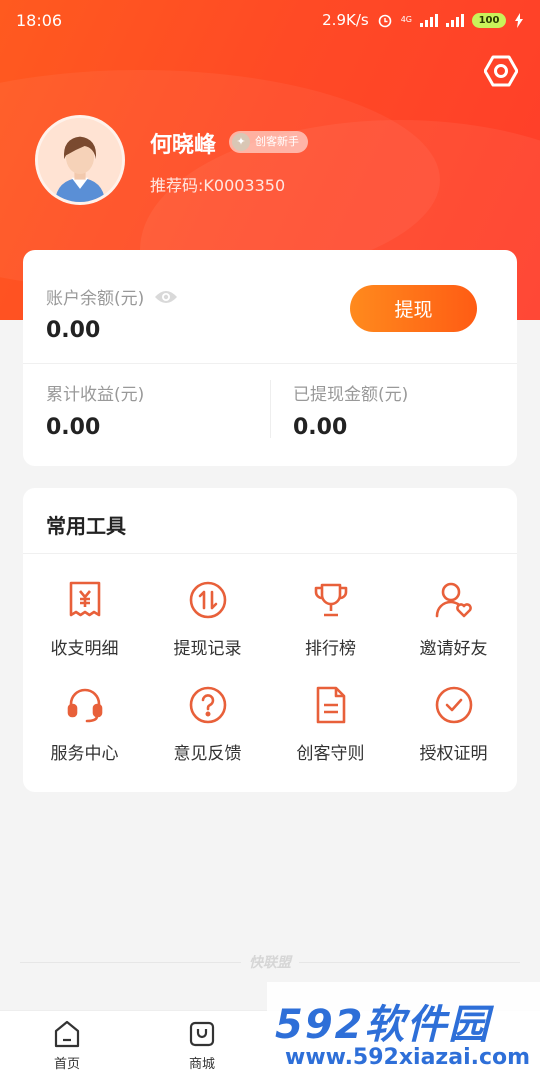  What do you see at coordinates (201, 1064) in the screenshot?
I see `tab-label: 商城` at bounding box center [201, 1064].